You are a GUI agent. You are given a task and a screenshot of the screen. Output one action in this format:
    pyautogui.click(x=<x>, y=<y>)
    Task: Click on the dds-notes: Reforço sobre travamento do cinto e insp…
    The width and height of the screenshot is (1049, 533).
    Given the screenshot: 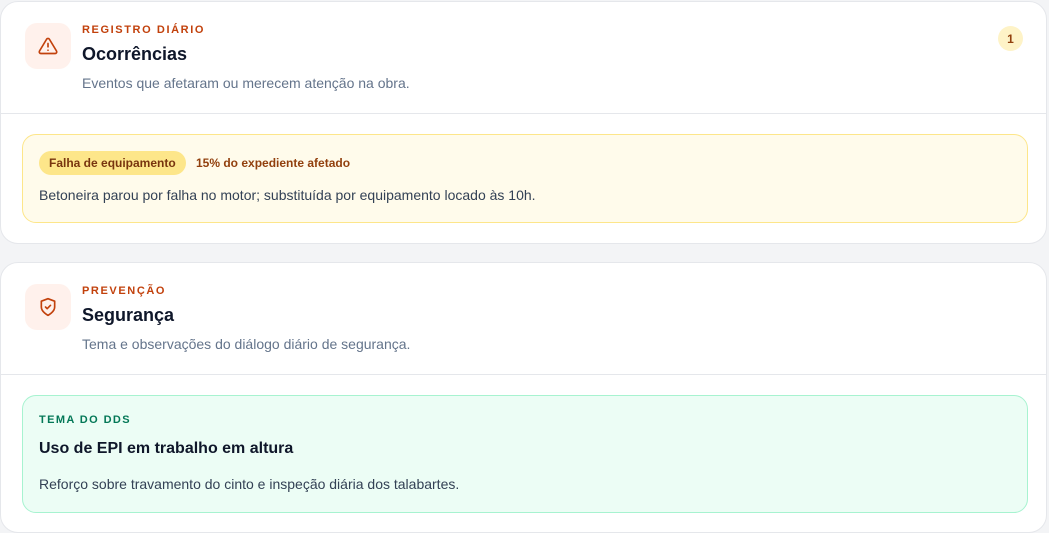 What is the action you would take?
    pyautogui.click(x=249, y=484)
    